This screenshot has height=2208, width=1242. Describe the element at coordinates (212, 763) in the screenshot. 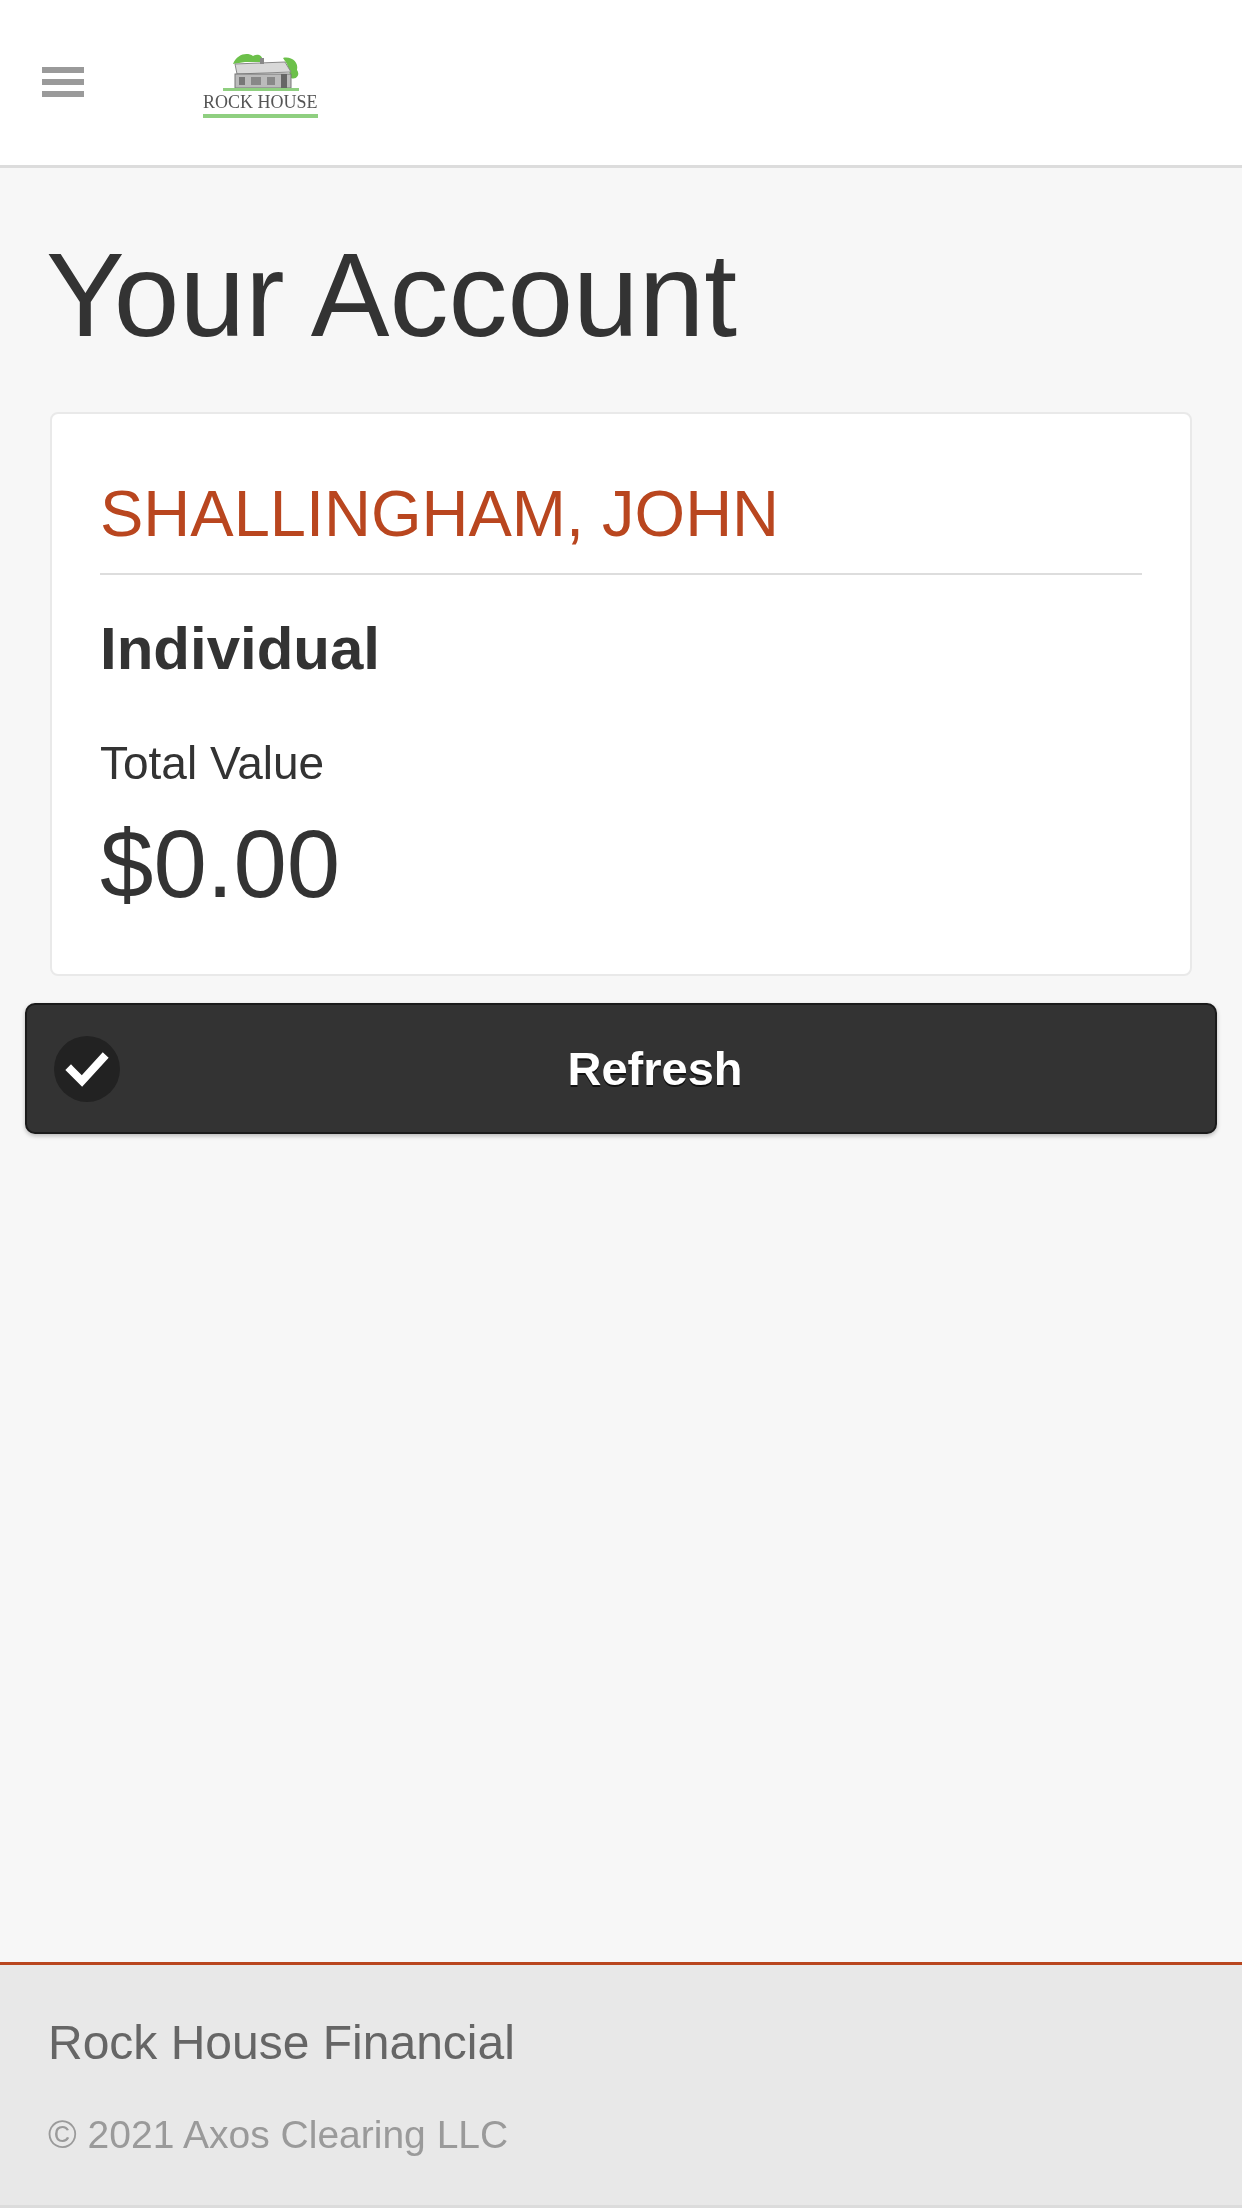

I see `total-value-label: Total Value` at that location.